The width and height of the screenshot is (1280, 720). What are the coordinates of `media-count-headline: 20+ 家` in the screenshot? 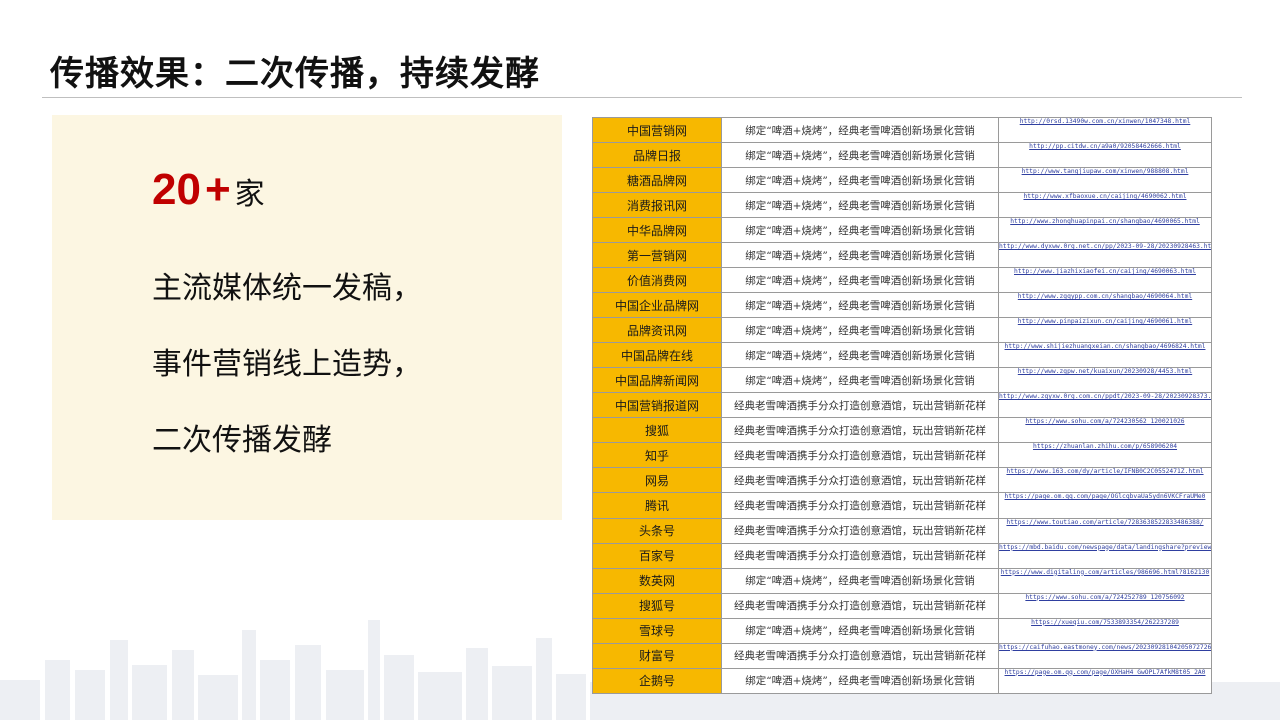 It's located at (208, 190).